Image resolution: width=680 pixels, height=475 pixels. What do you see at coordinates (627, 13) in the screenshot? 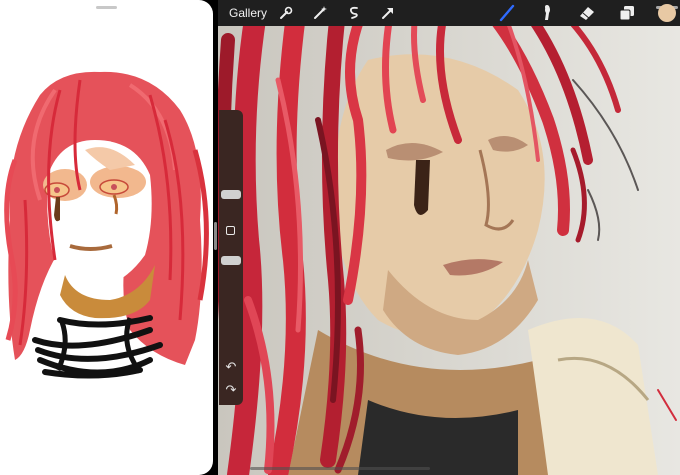
I see `layers-icon` at bounding box center [627, 13].